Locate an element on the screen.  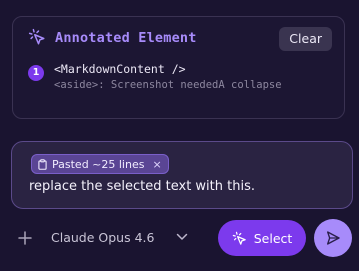
send-button is located at coordinates (333, 238).